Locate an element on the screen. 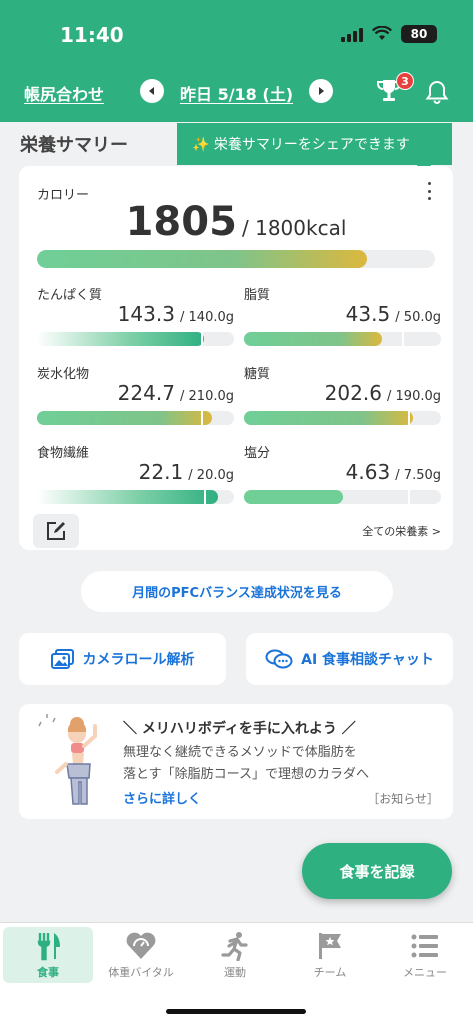 The image size is (473, 1024). nutrient-label: 食物繊維 is located at coordinates (63, 453).